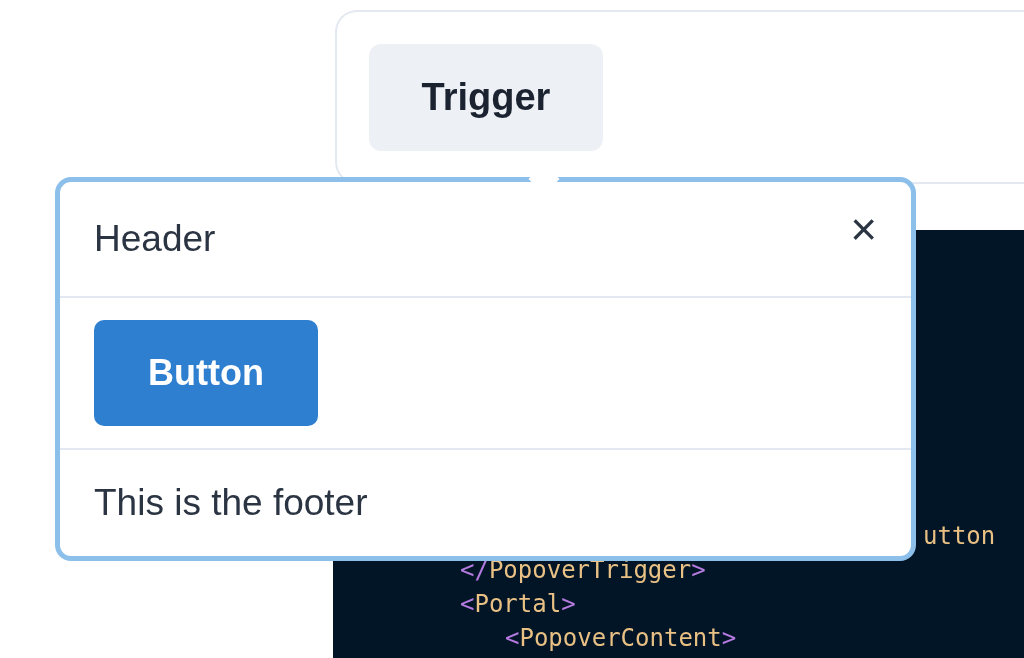 This screenshot has height=658, width=1024. What do you see at coordinates (486, 97) in the screenshot?
I see `trigger-button: Trigger` at bounding box center [486, 97].